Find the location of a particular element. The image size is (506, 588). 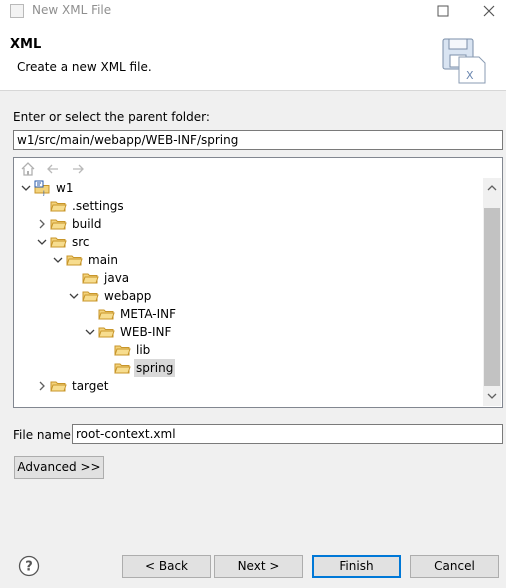

xml-file-wizard-icon: X is located at coordinates (464, 61).